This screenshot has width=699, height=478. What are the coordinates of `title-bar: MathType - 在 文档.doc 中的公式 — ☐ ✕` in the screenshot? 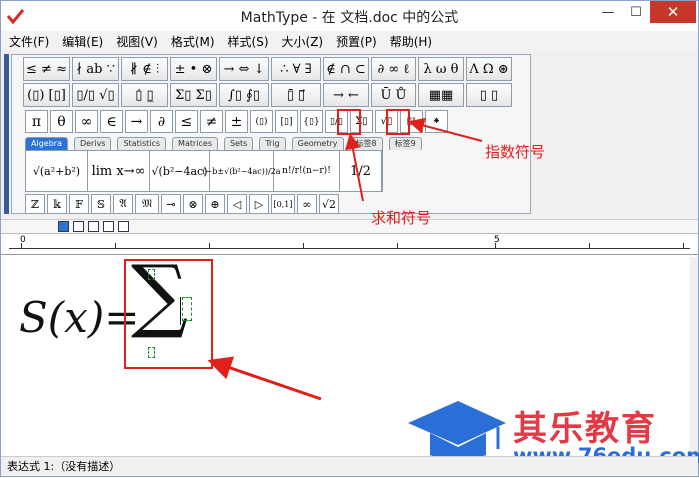 It's located at (349, 16).